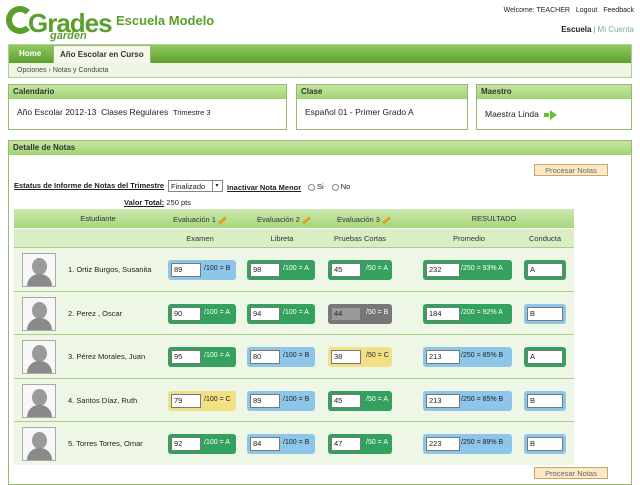 This screenshot has width=640, height=485. What do you see at coordinates (571, 170) in the screenshot?
I see `procesar-notas-button-top: Procesar Notas` at bounding box center [571, 170].